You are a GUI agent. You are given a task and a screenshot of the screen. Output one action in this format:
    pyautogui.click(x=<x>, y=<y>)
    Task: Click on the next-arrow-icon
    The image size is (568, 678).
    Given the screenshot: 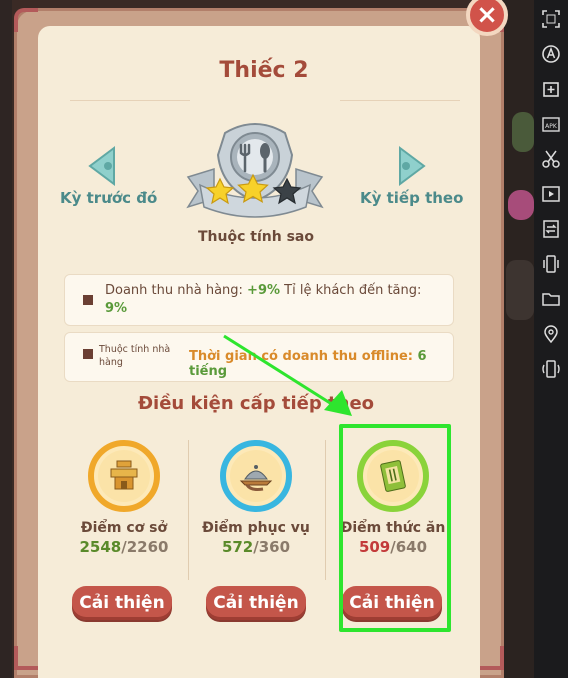 What is the action you would take?
    pyautogui.click(x=413, y=166)
    